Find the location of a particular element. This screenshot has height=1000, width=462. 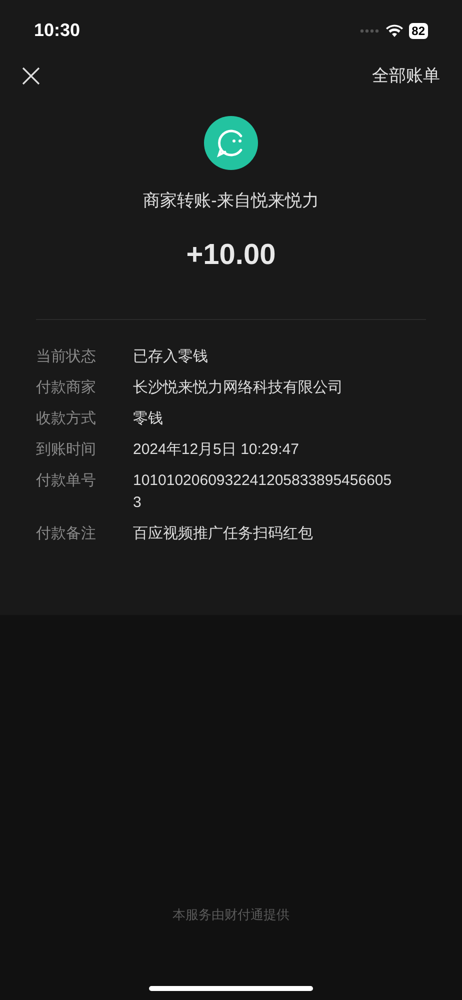

all-bills-link: 全部账单 is located at coordinates (406, 76).